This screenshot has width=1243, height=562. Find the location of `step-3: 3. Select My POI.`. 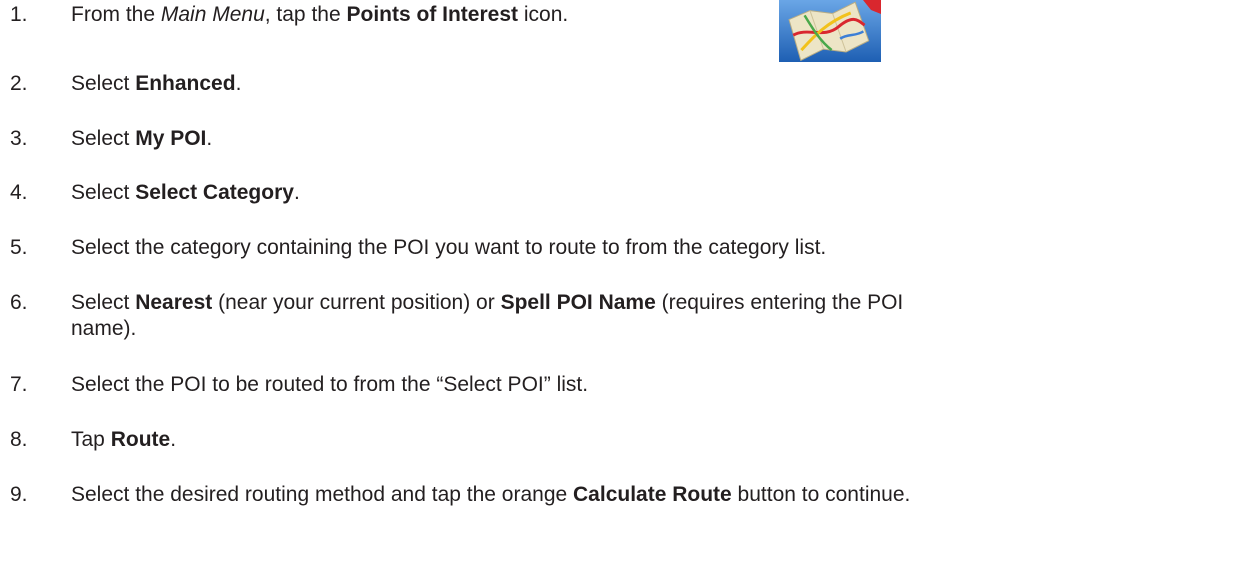

step-3: 3. Select My POI. is located at coordinates (111, 139).